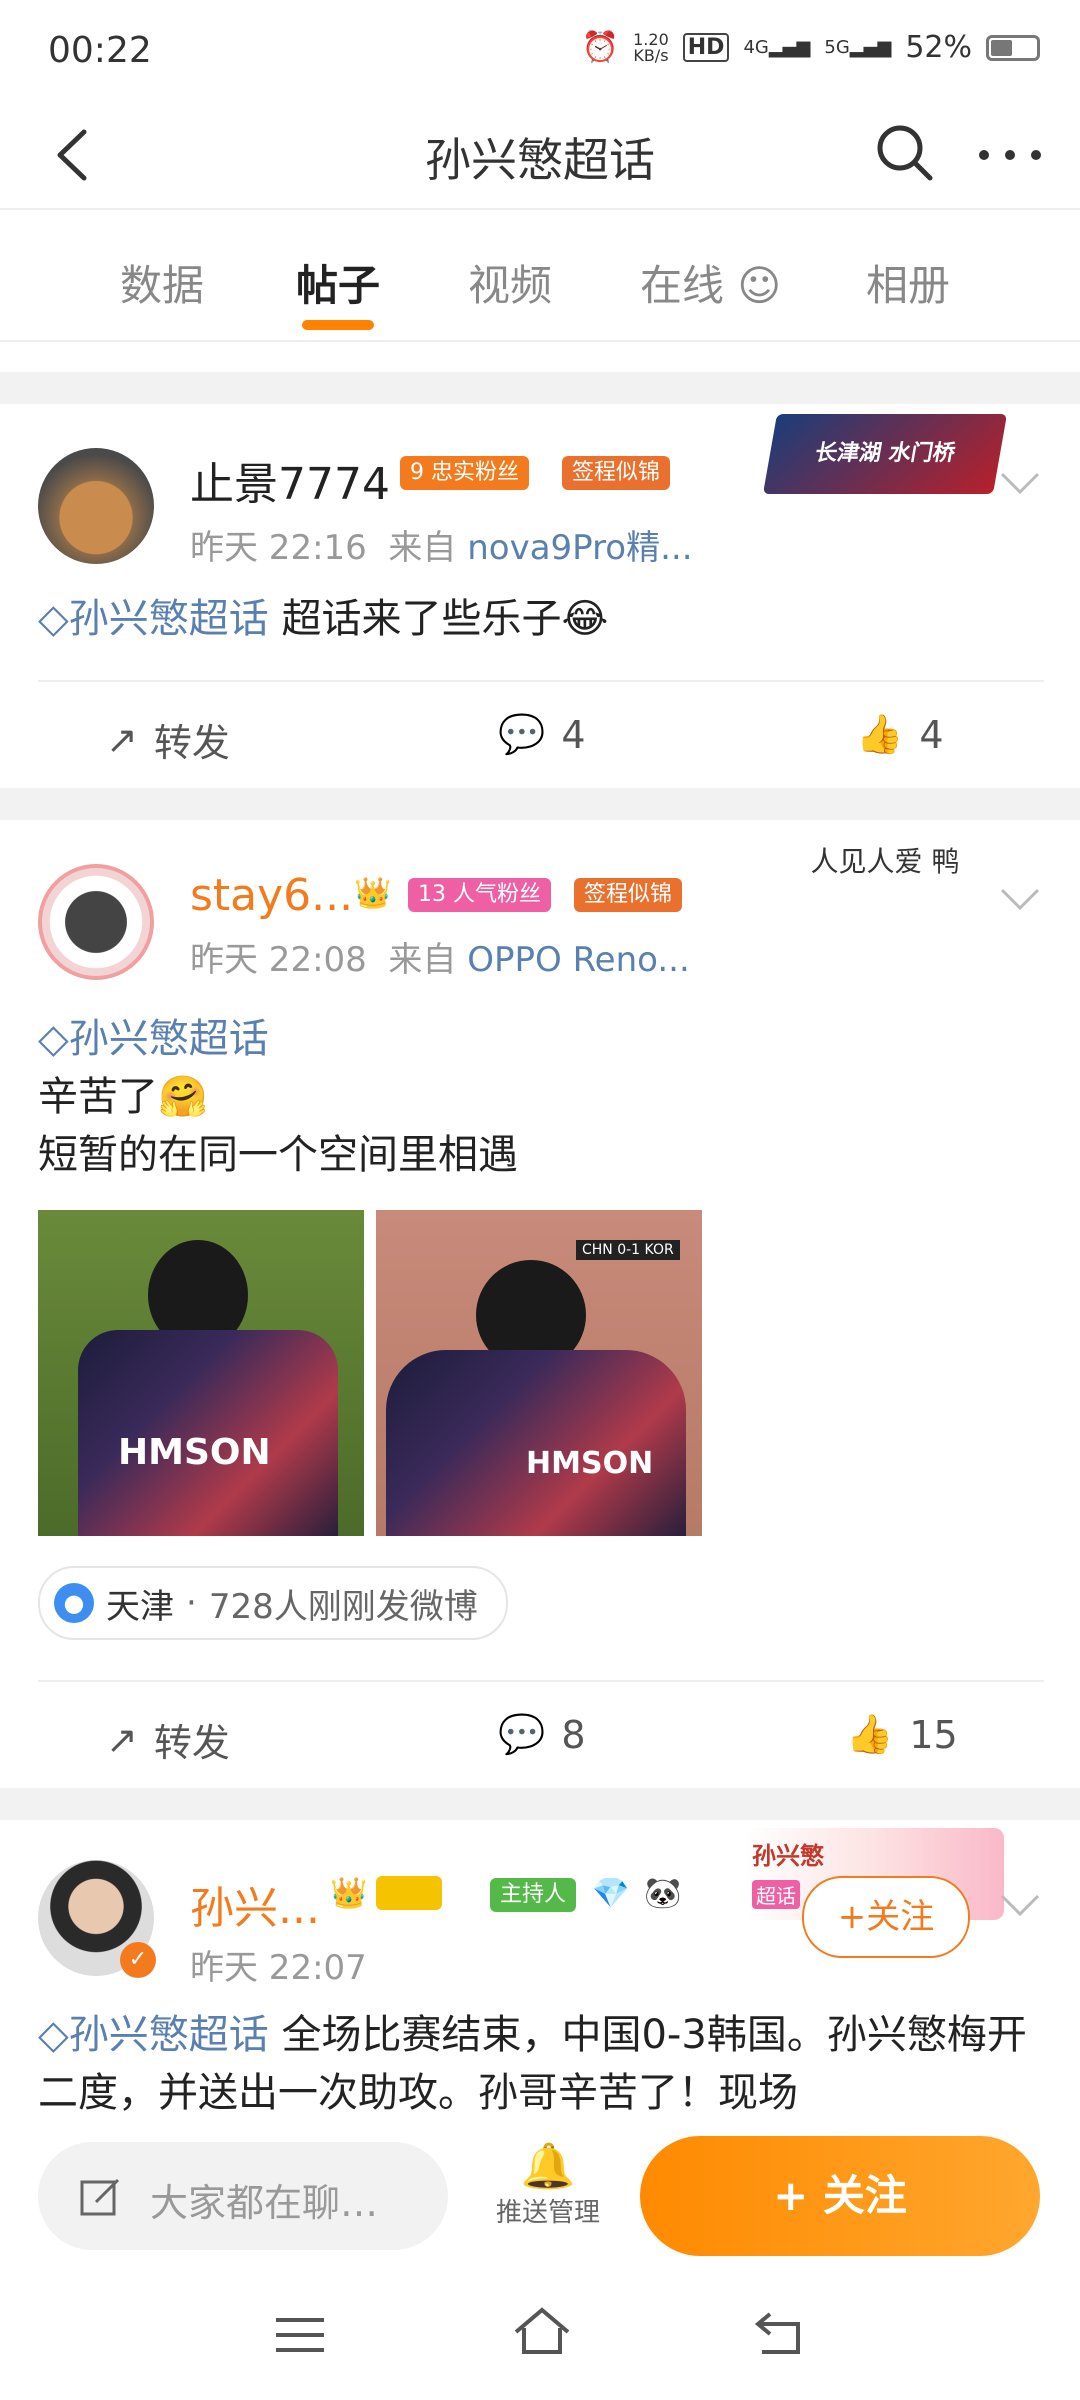 This screenshot has width=1080, height=2400. Describe the element at coordinates (278, 1968) in the screenshot. I see `post-meta: 昨天 22:07` at that location.